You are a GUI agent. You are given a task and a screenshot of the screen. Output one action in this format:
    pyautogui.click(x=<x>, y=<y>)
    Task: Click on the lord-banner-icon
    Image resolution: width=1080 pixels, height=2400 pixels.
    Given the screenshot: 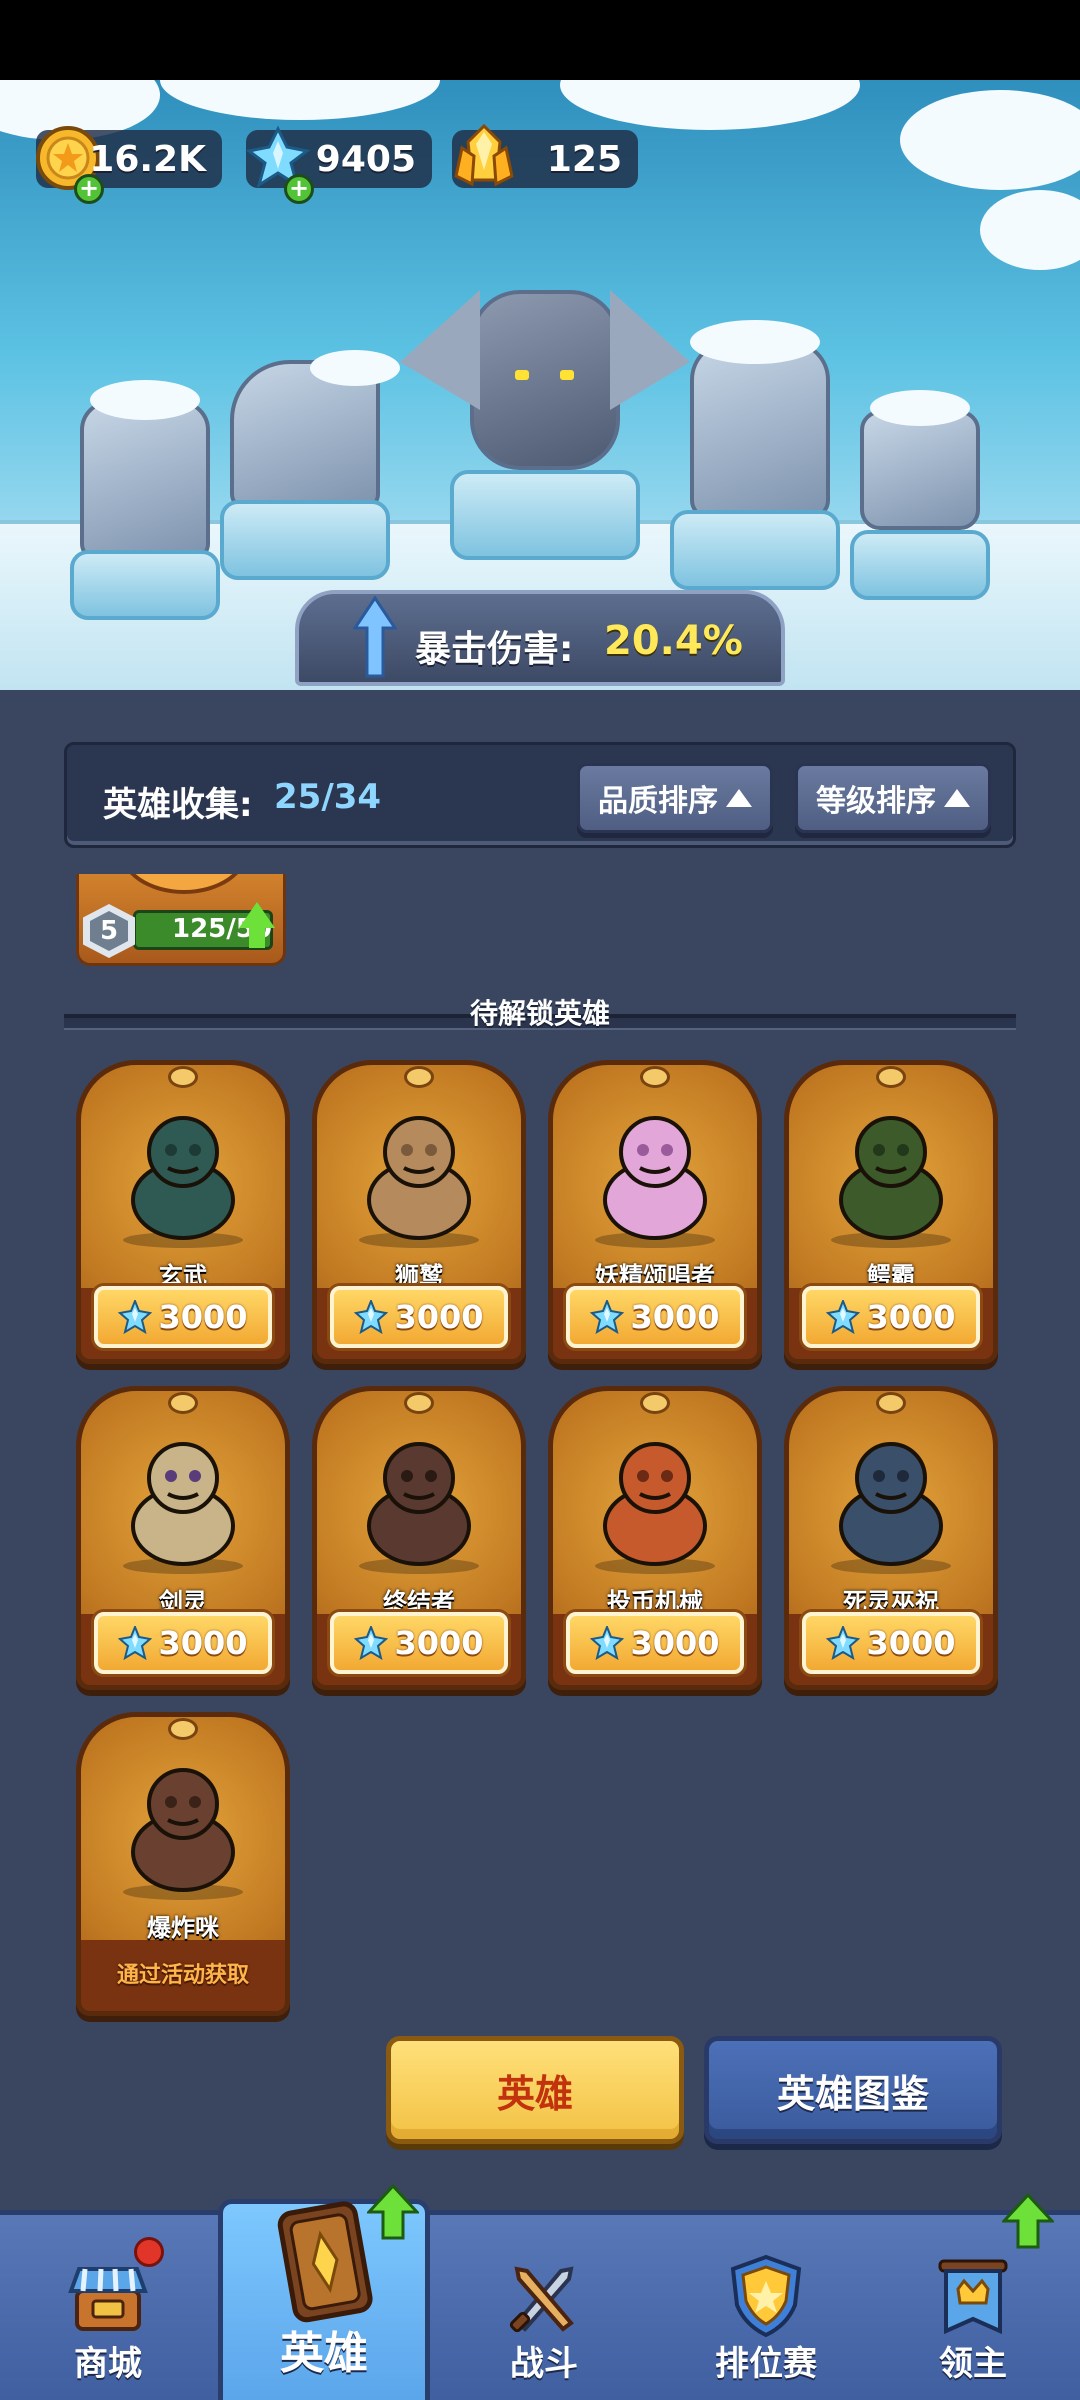 What is the action you would take?
    pyautogui.click(x=973, y=2297)
    